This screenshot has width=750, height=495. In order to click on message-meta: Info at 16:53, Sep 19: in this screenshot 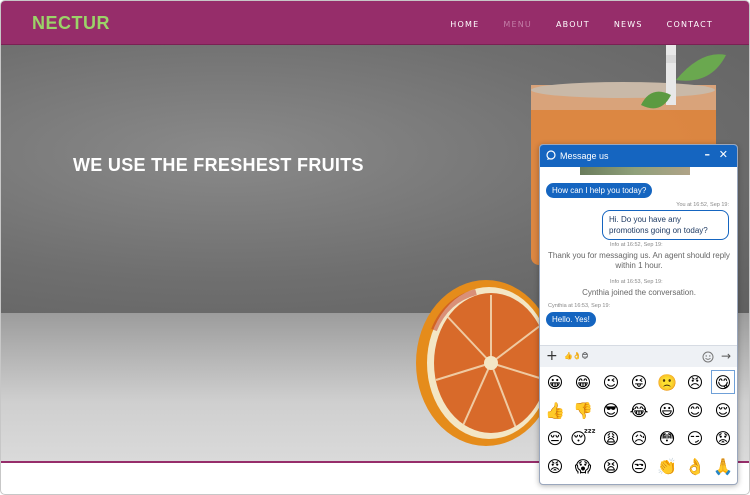, I will do `click(636, 282)`.